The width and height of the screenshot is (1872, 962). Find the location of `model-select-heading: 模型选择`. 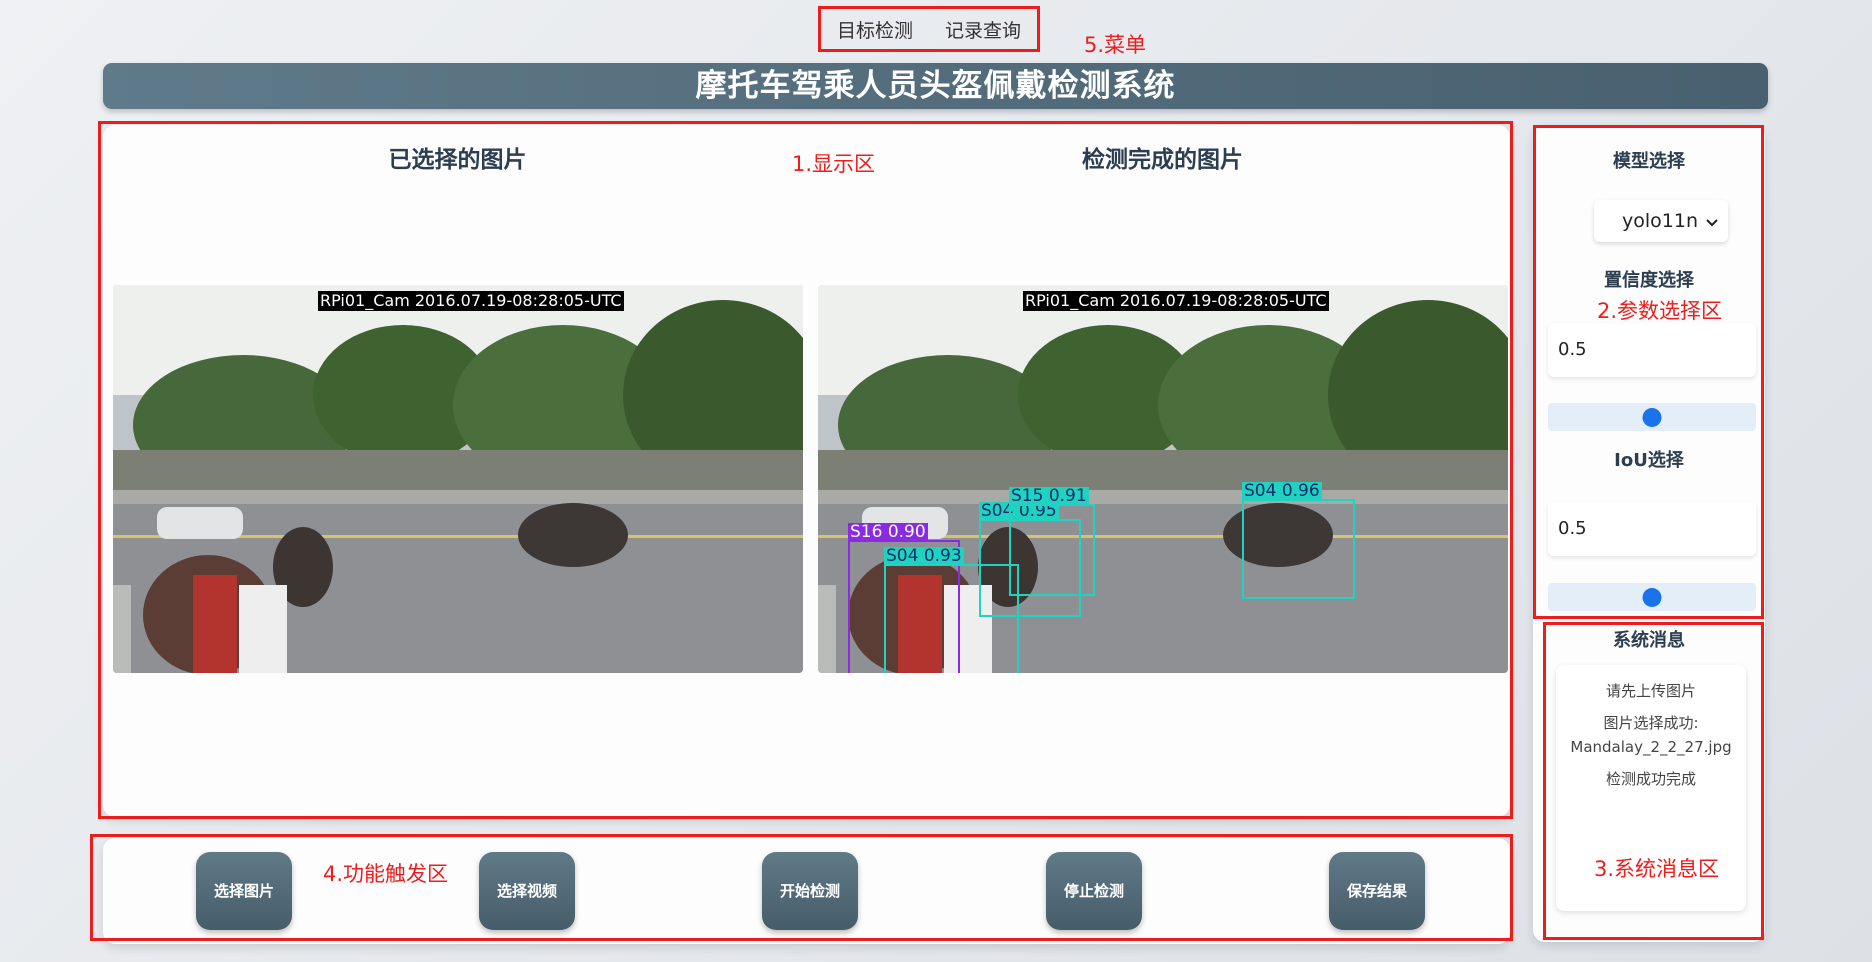

model-select-heading: 模型选择 is located at coordinates (1649, 161).